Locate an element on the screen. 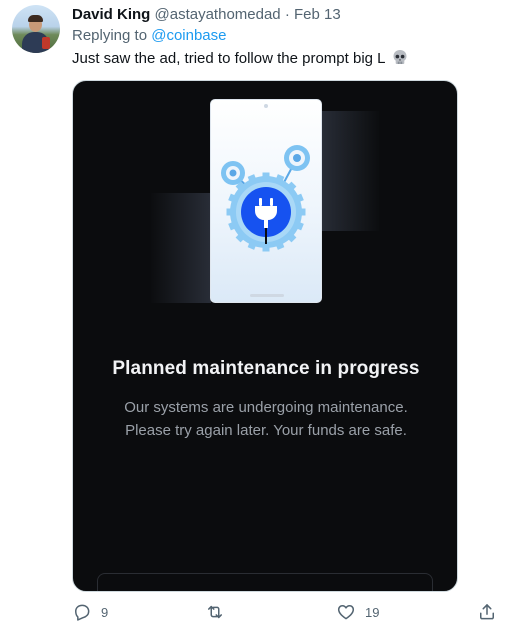 The height and width of the screenshot is (627, 525). subtext-line-1: Our systems are undergoing maintenance. is located at coordinates (266, 407).